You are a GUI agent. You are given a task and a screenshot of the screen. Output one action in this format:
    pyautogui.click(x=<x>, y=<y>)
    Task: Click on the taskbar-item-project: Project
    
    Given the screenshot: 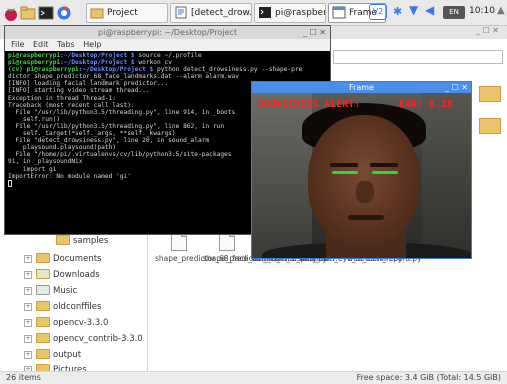 What is the action you would take?
    pyautogui.click(x=127, y=13)
    